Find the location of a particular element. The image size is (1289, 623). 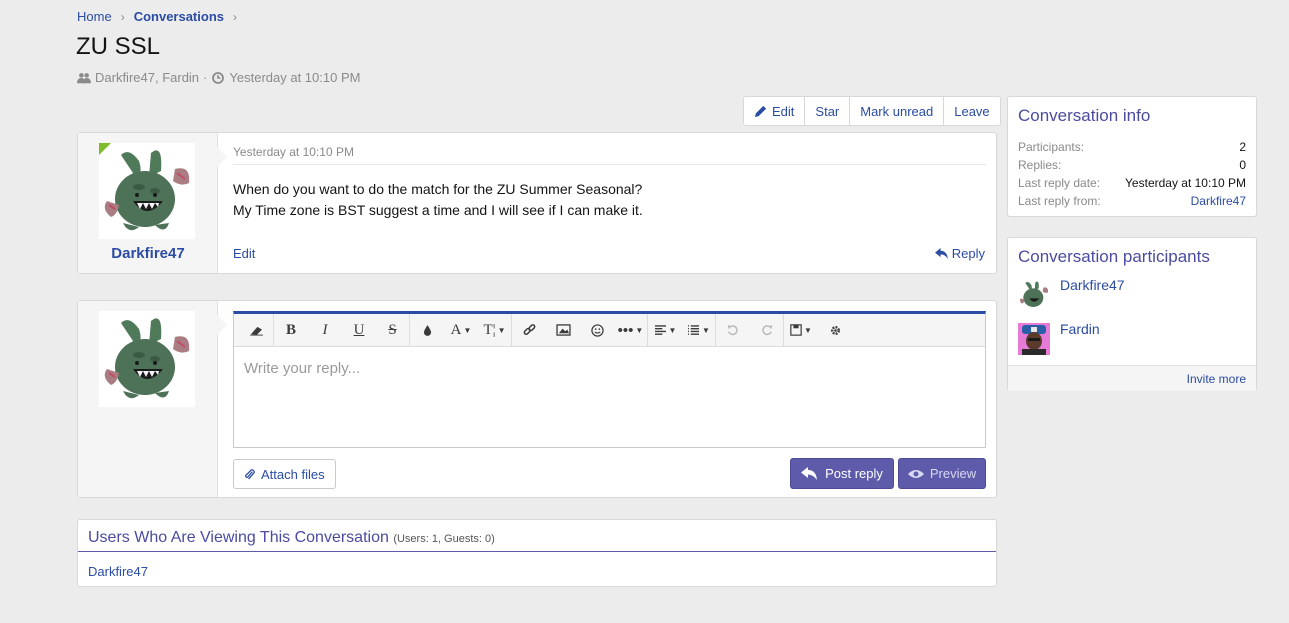

preview-button: Preview is located at coordinates (942, 473).